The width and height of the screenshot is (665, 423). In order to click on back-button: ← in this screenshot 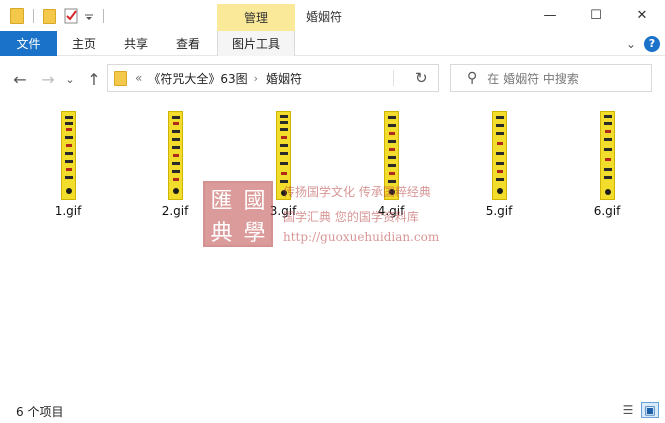, I will do `click(20, 79)`.